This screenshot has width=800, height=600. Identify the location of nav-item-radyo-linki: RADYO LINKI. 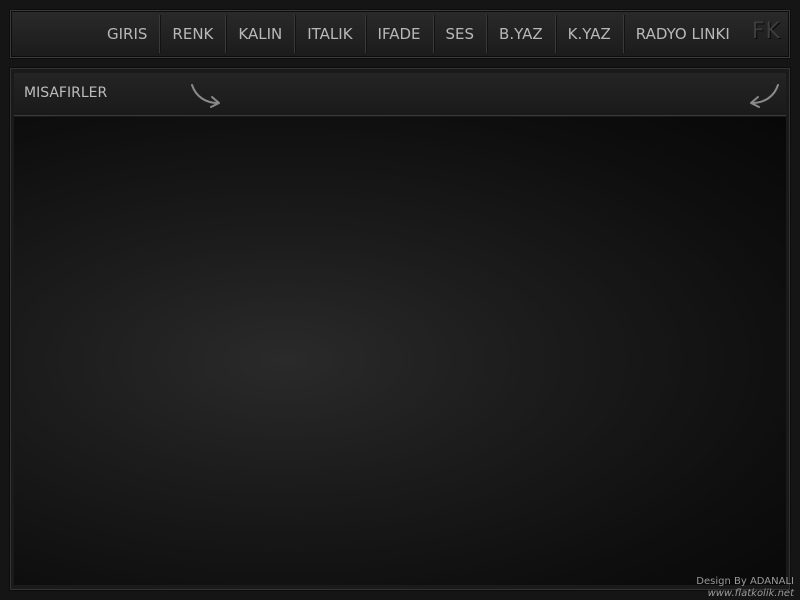
(682, 34).